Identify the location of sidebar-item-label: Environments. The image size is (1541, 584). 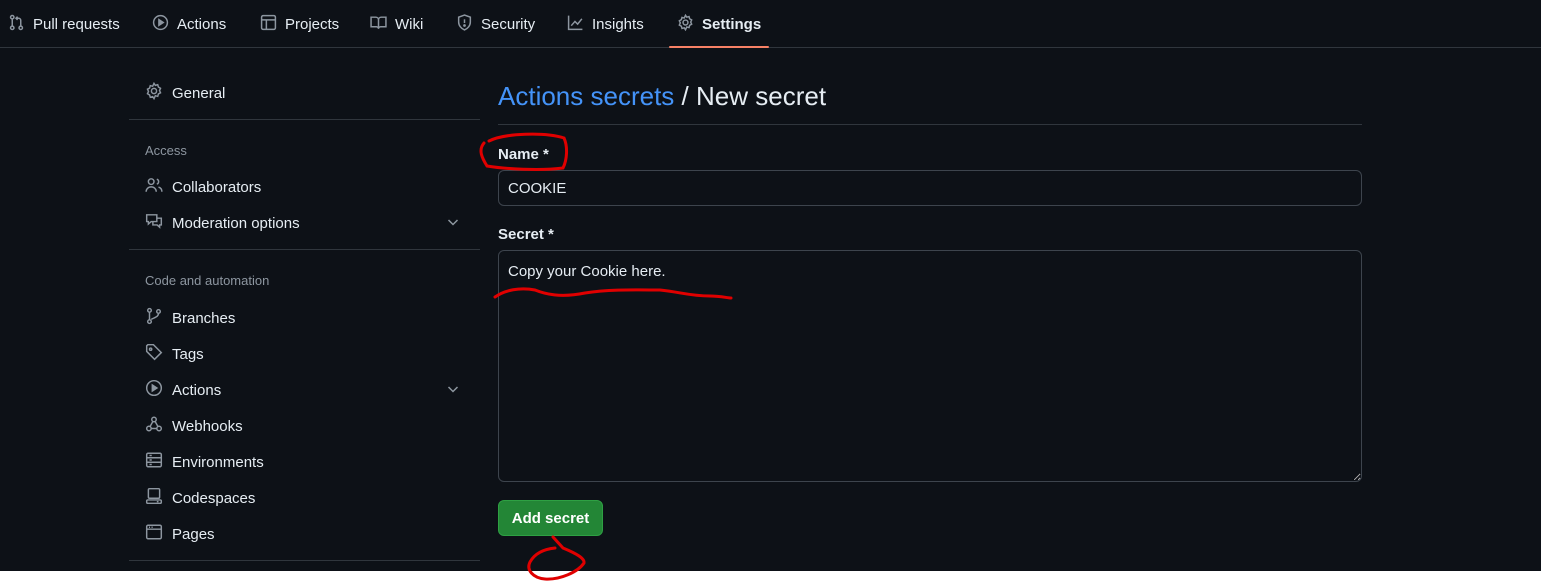
(218, 462).